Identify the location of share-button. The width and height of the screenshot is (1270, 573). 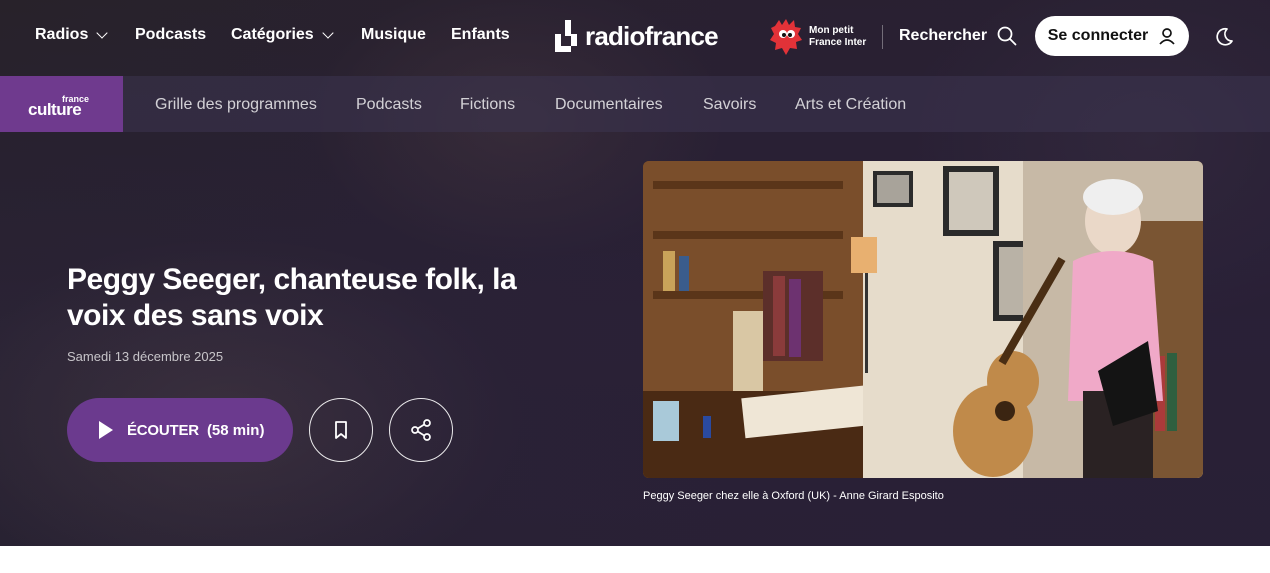
(421, 430).